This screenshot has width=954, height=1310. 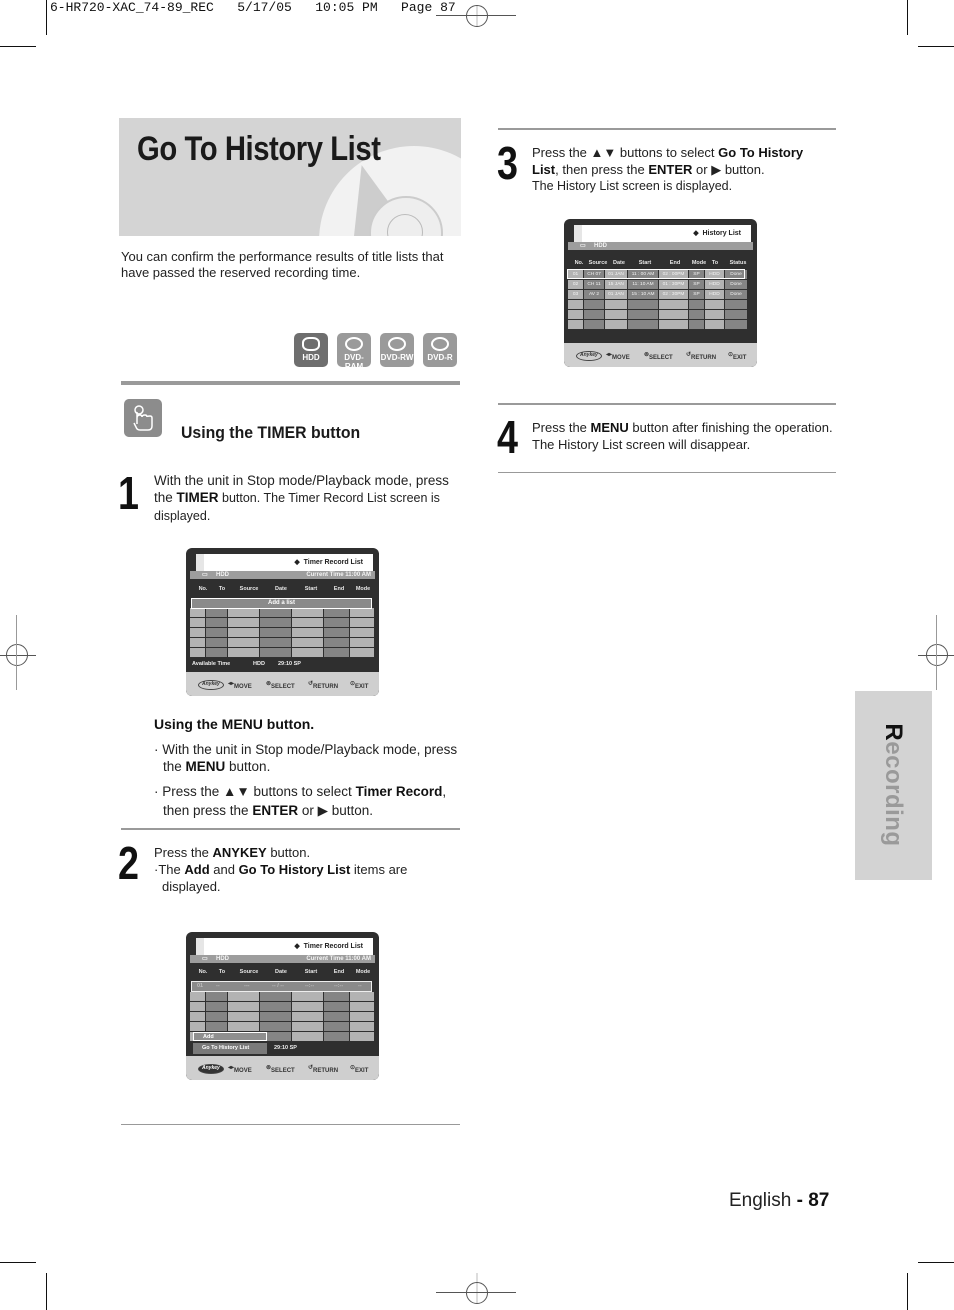 I want to click on history-row-cell: Done, so click(x=736, y=294).